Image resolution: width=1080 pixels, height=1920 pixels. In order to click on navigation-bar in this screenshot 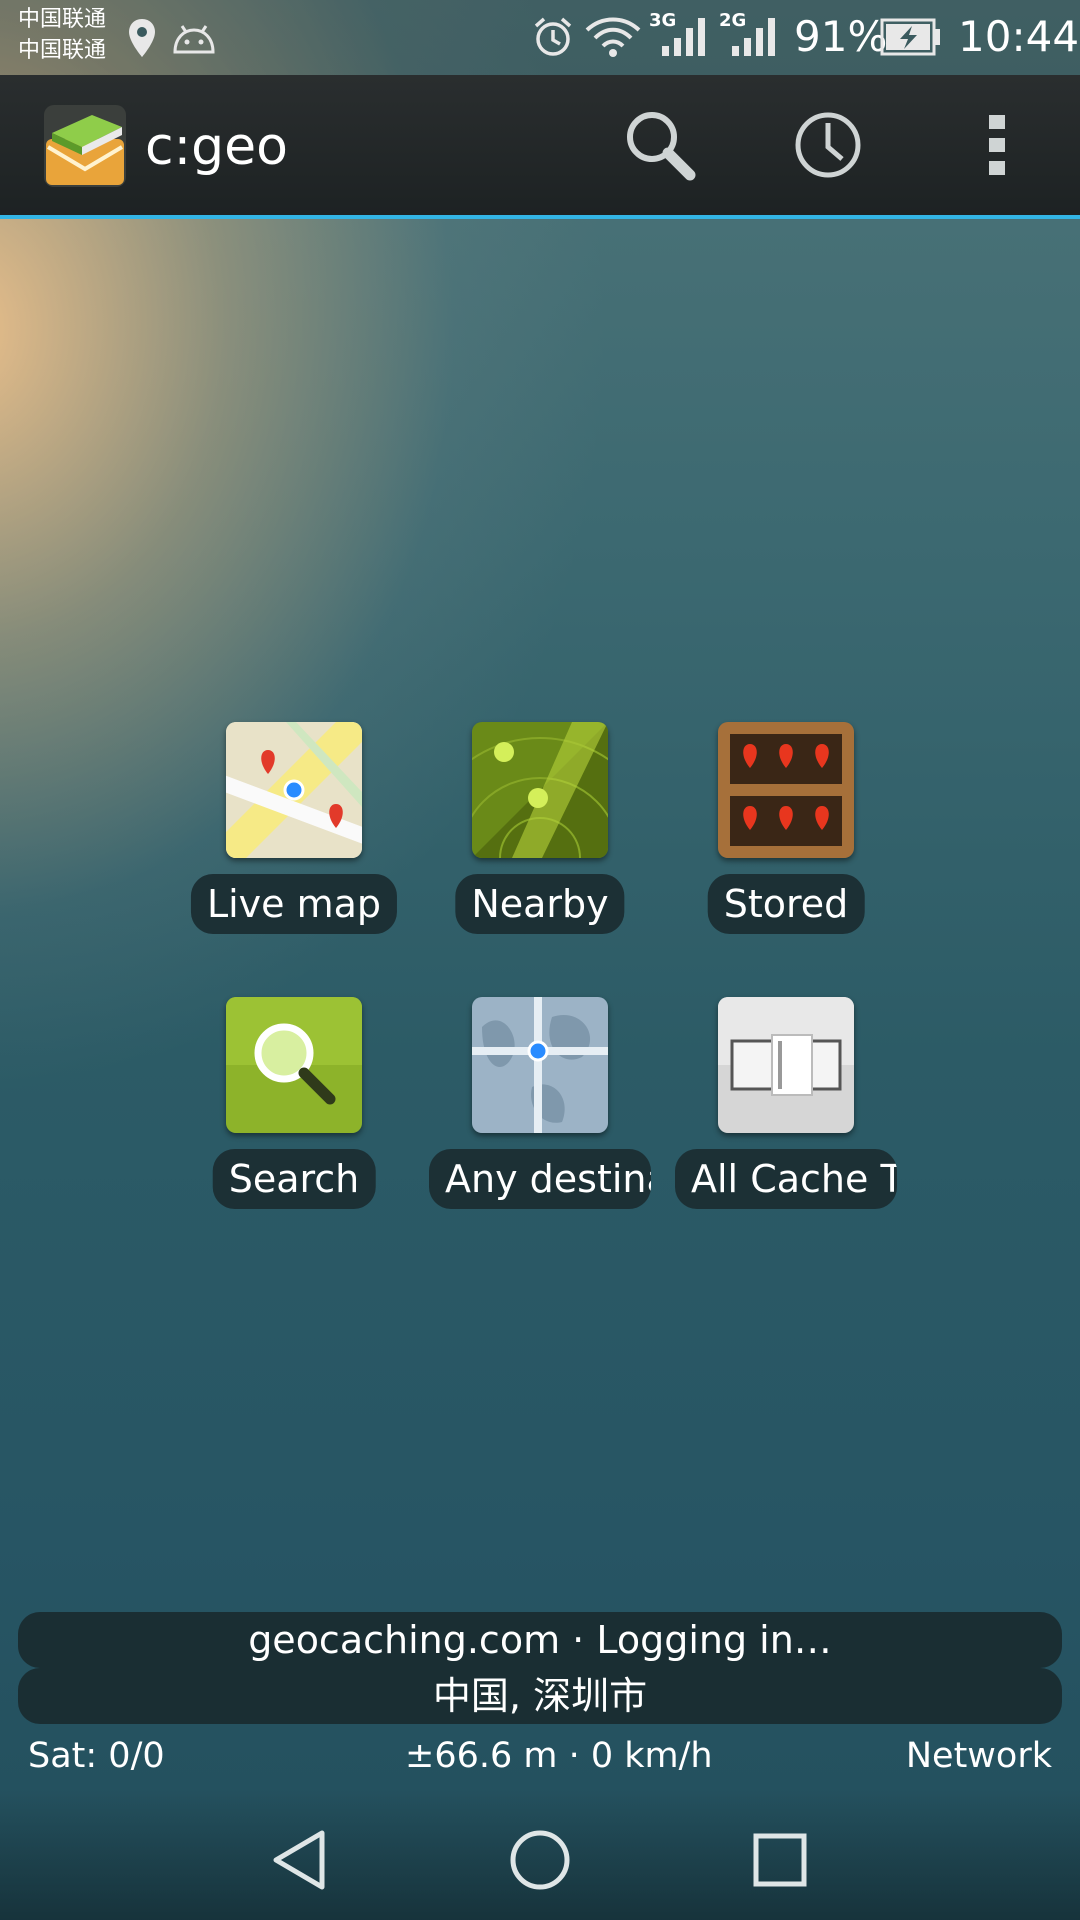, I will do `click(540, 1855)`.